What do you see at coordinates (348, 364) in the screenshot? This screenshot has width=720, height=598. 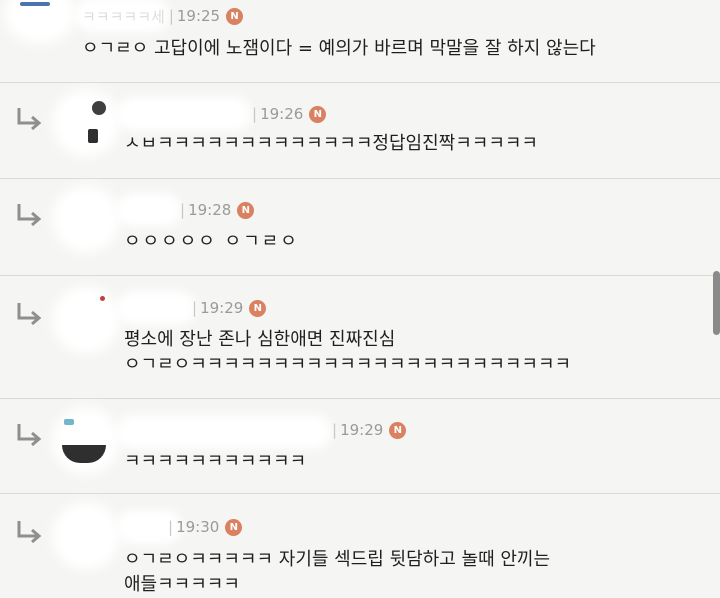 I see `comment-text-line: ㅇㄱㄹㅇㅋㅋㅋㅋㅋㅋㅋㅋㅋㅋㅋㅋㅋㅋㅋㅋㅋㅋㅋㅋㅋㅋㅋ` at bounding box center [348, 364].